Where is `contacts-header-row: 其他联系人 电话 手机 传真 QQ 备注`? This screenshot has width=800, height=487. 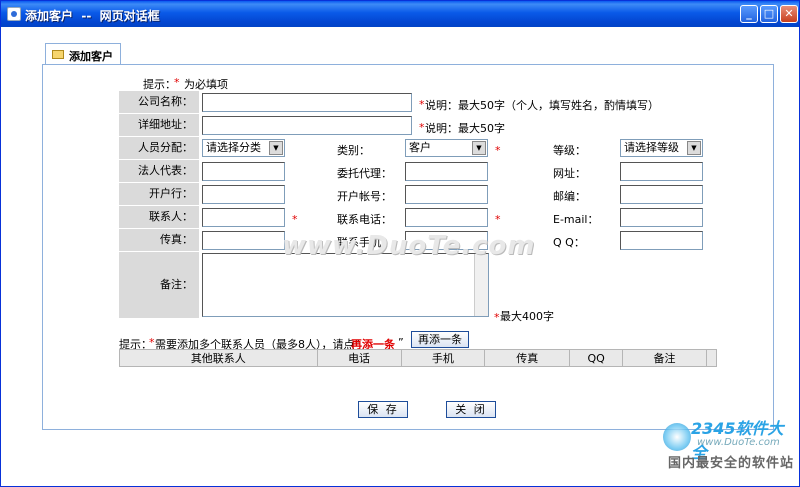
contacts-header-row: 其他联系人 电话 手机 传真 QQ 备注 is located at coordinates (418, 358).